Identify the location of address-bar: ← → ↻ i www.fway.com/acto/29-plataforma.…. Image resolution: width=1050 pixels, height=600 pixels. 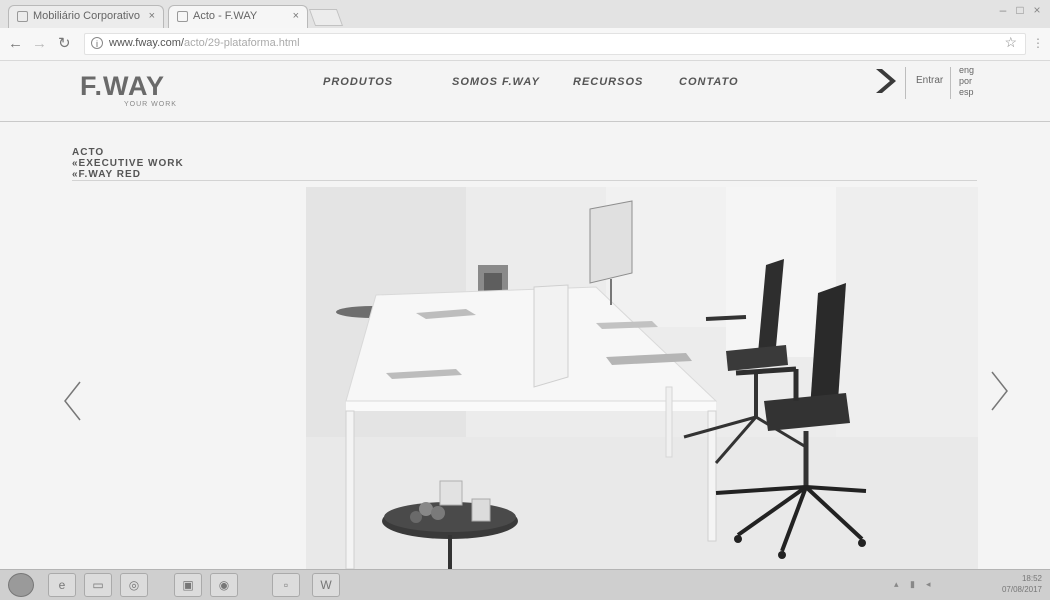
(525, 44).